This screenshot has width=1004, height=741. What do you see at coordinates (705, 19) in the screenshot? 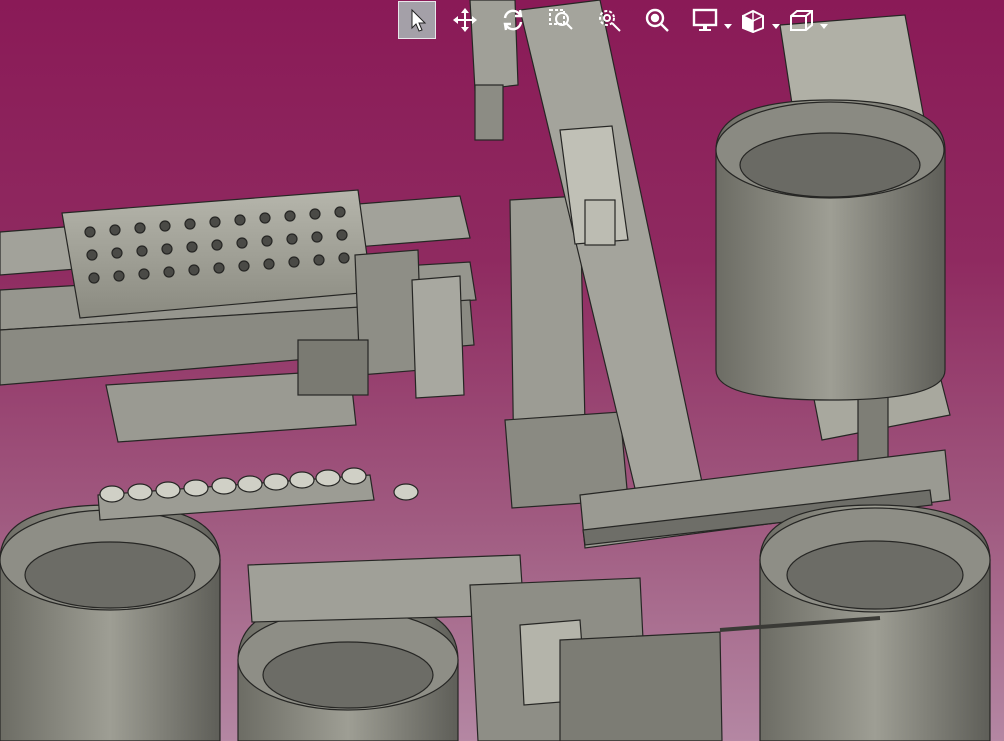
I see `monitor-icon` at bounding box center [705, 19].